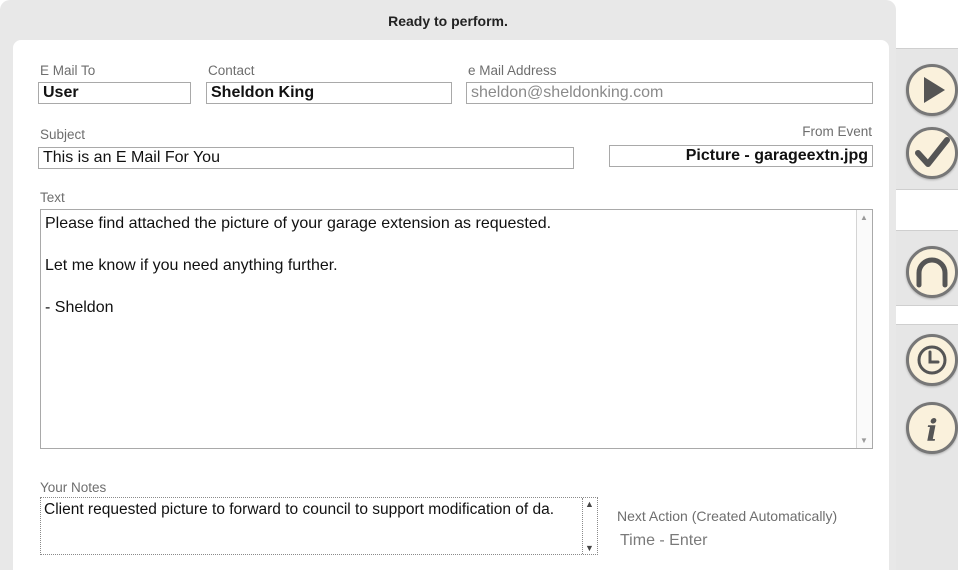  I want to click on perform-button, so click(932, 90).